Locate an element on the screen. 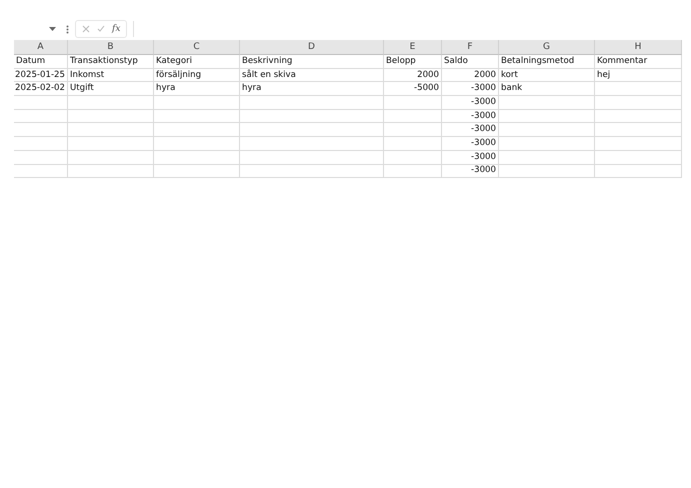 This screenshot has width=691, height=488. more-icon is located at coordinates (67, 29).